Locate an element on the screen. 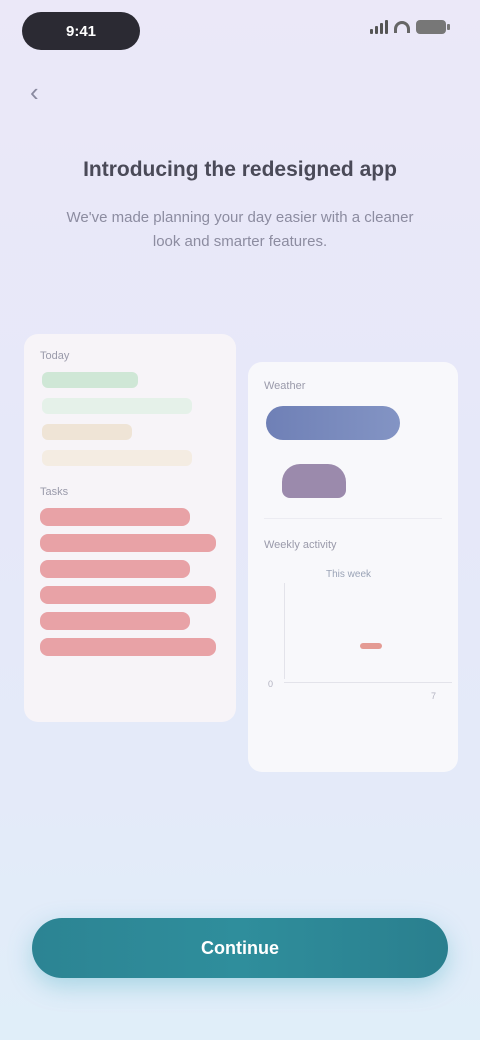 Image resolution: width=480 pixels, height=1040 pixels. wifi-icon is located at coordinates (402, 27).